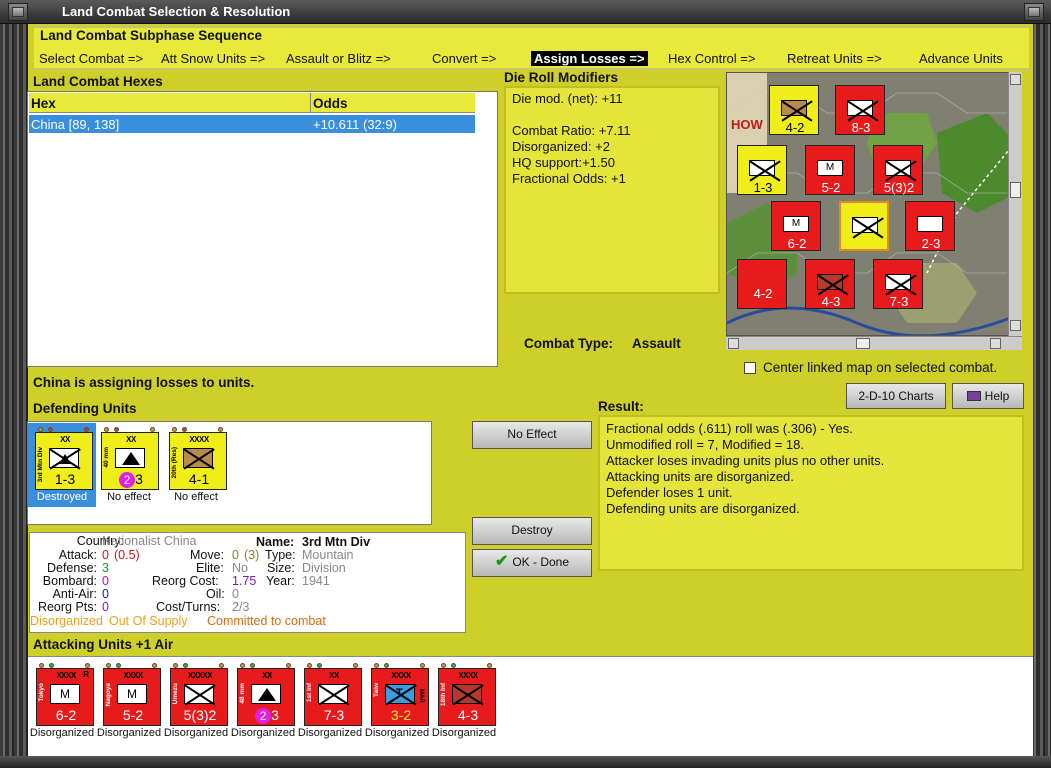  Describe the element at coordinates (464, 58) in the screenshot. I see `phase-convert: Convert =>` at that location.